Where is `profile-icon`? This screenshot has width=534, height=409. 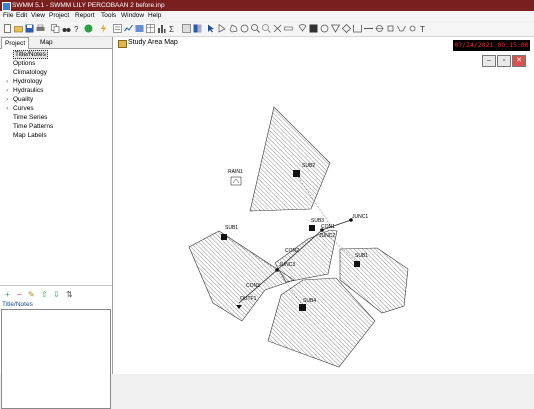 profile-icon is located at coordinates (139, 28).